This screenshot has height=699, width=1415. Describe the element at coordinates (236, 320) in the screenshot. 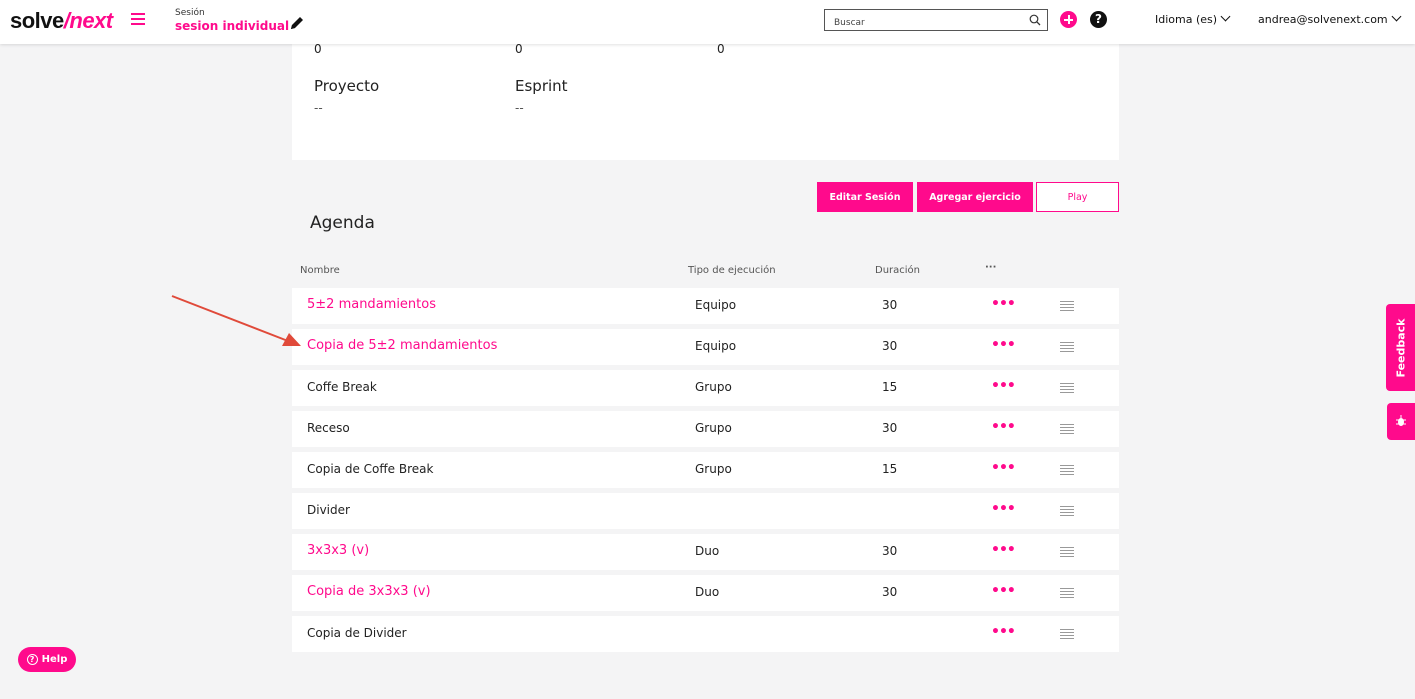

I see `annotation-arrow-icon` at that location.